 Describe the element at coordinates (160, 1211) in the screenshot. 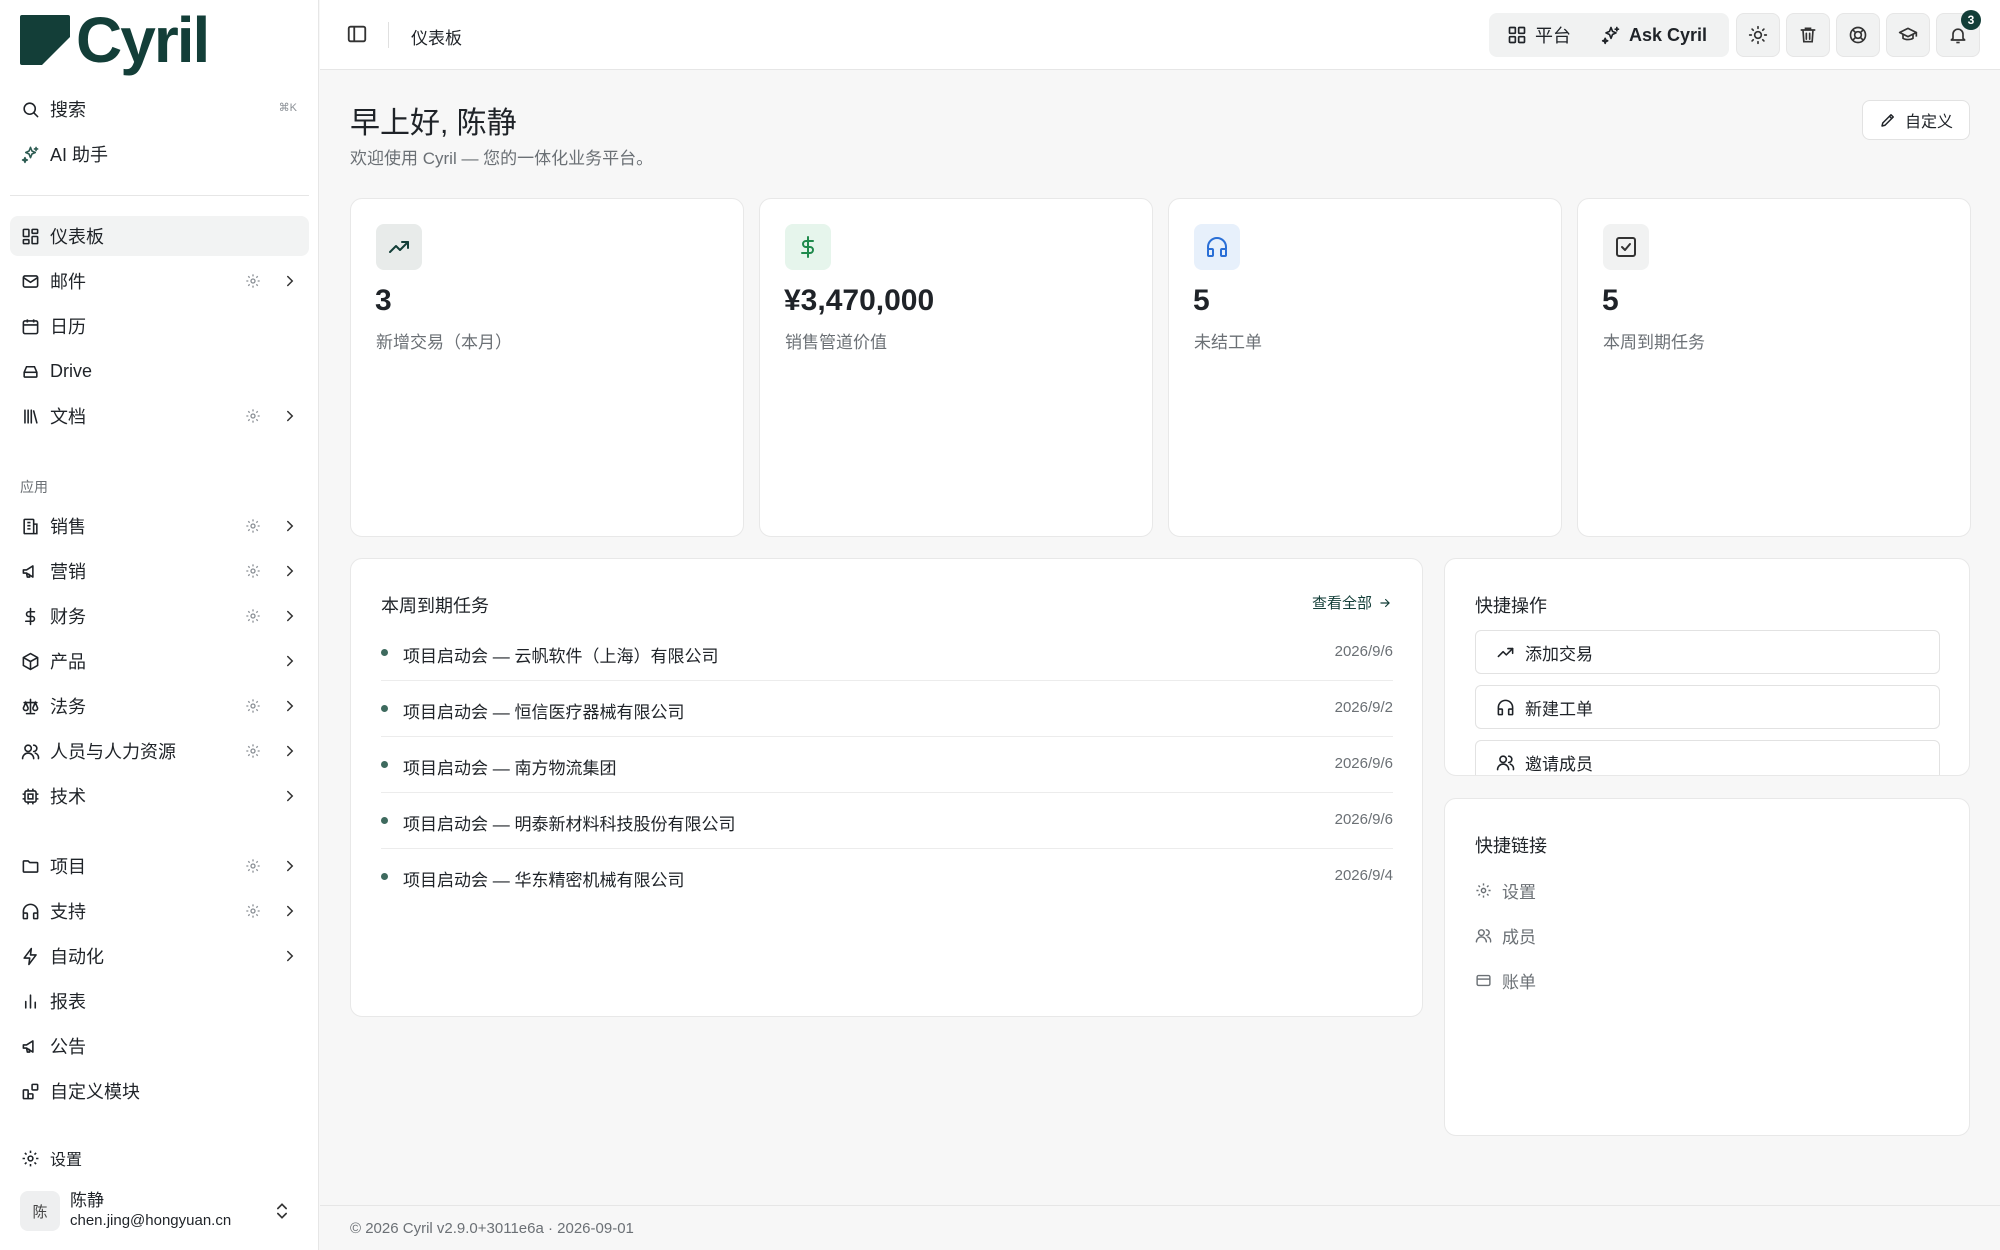

I see `user-menu: 陈 陈静 chen.jing@hongyuan.cn` at that location.